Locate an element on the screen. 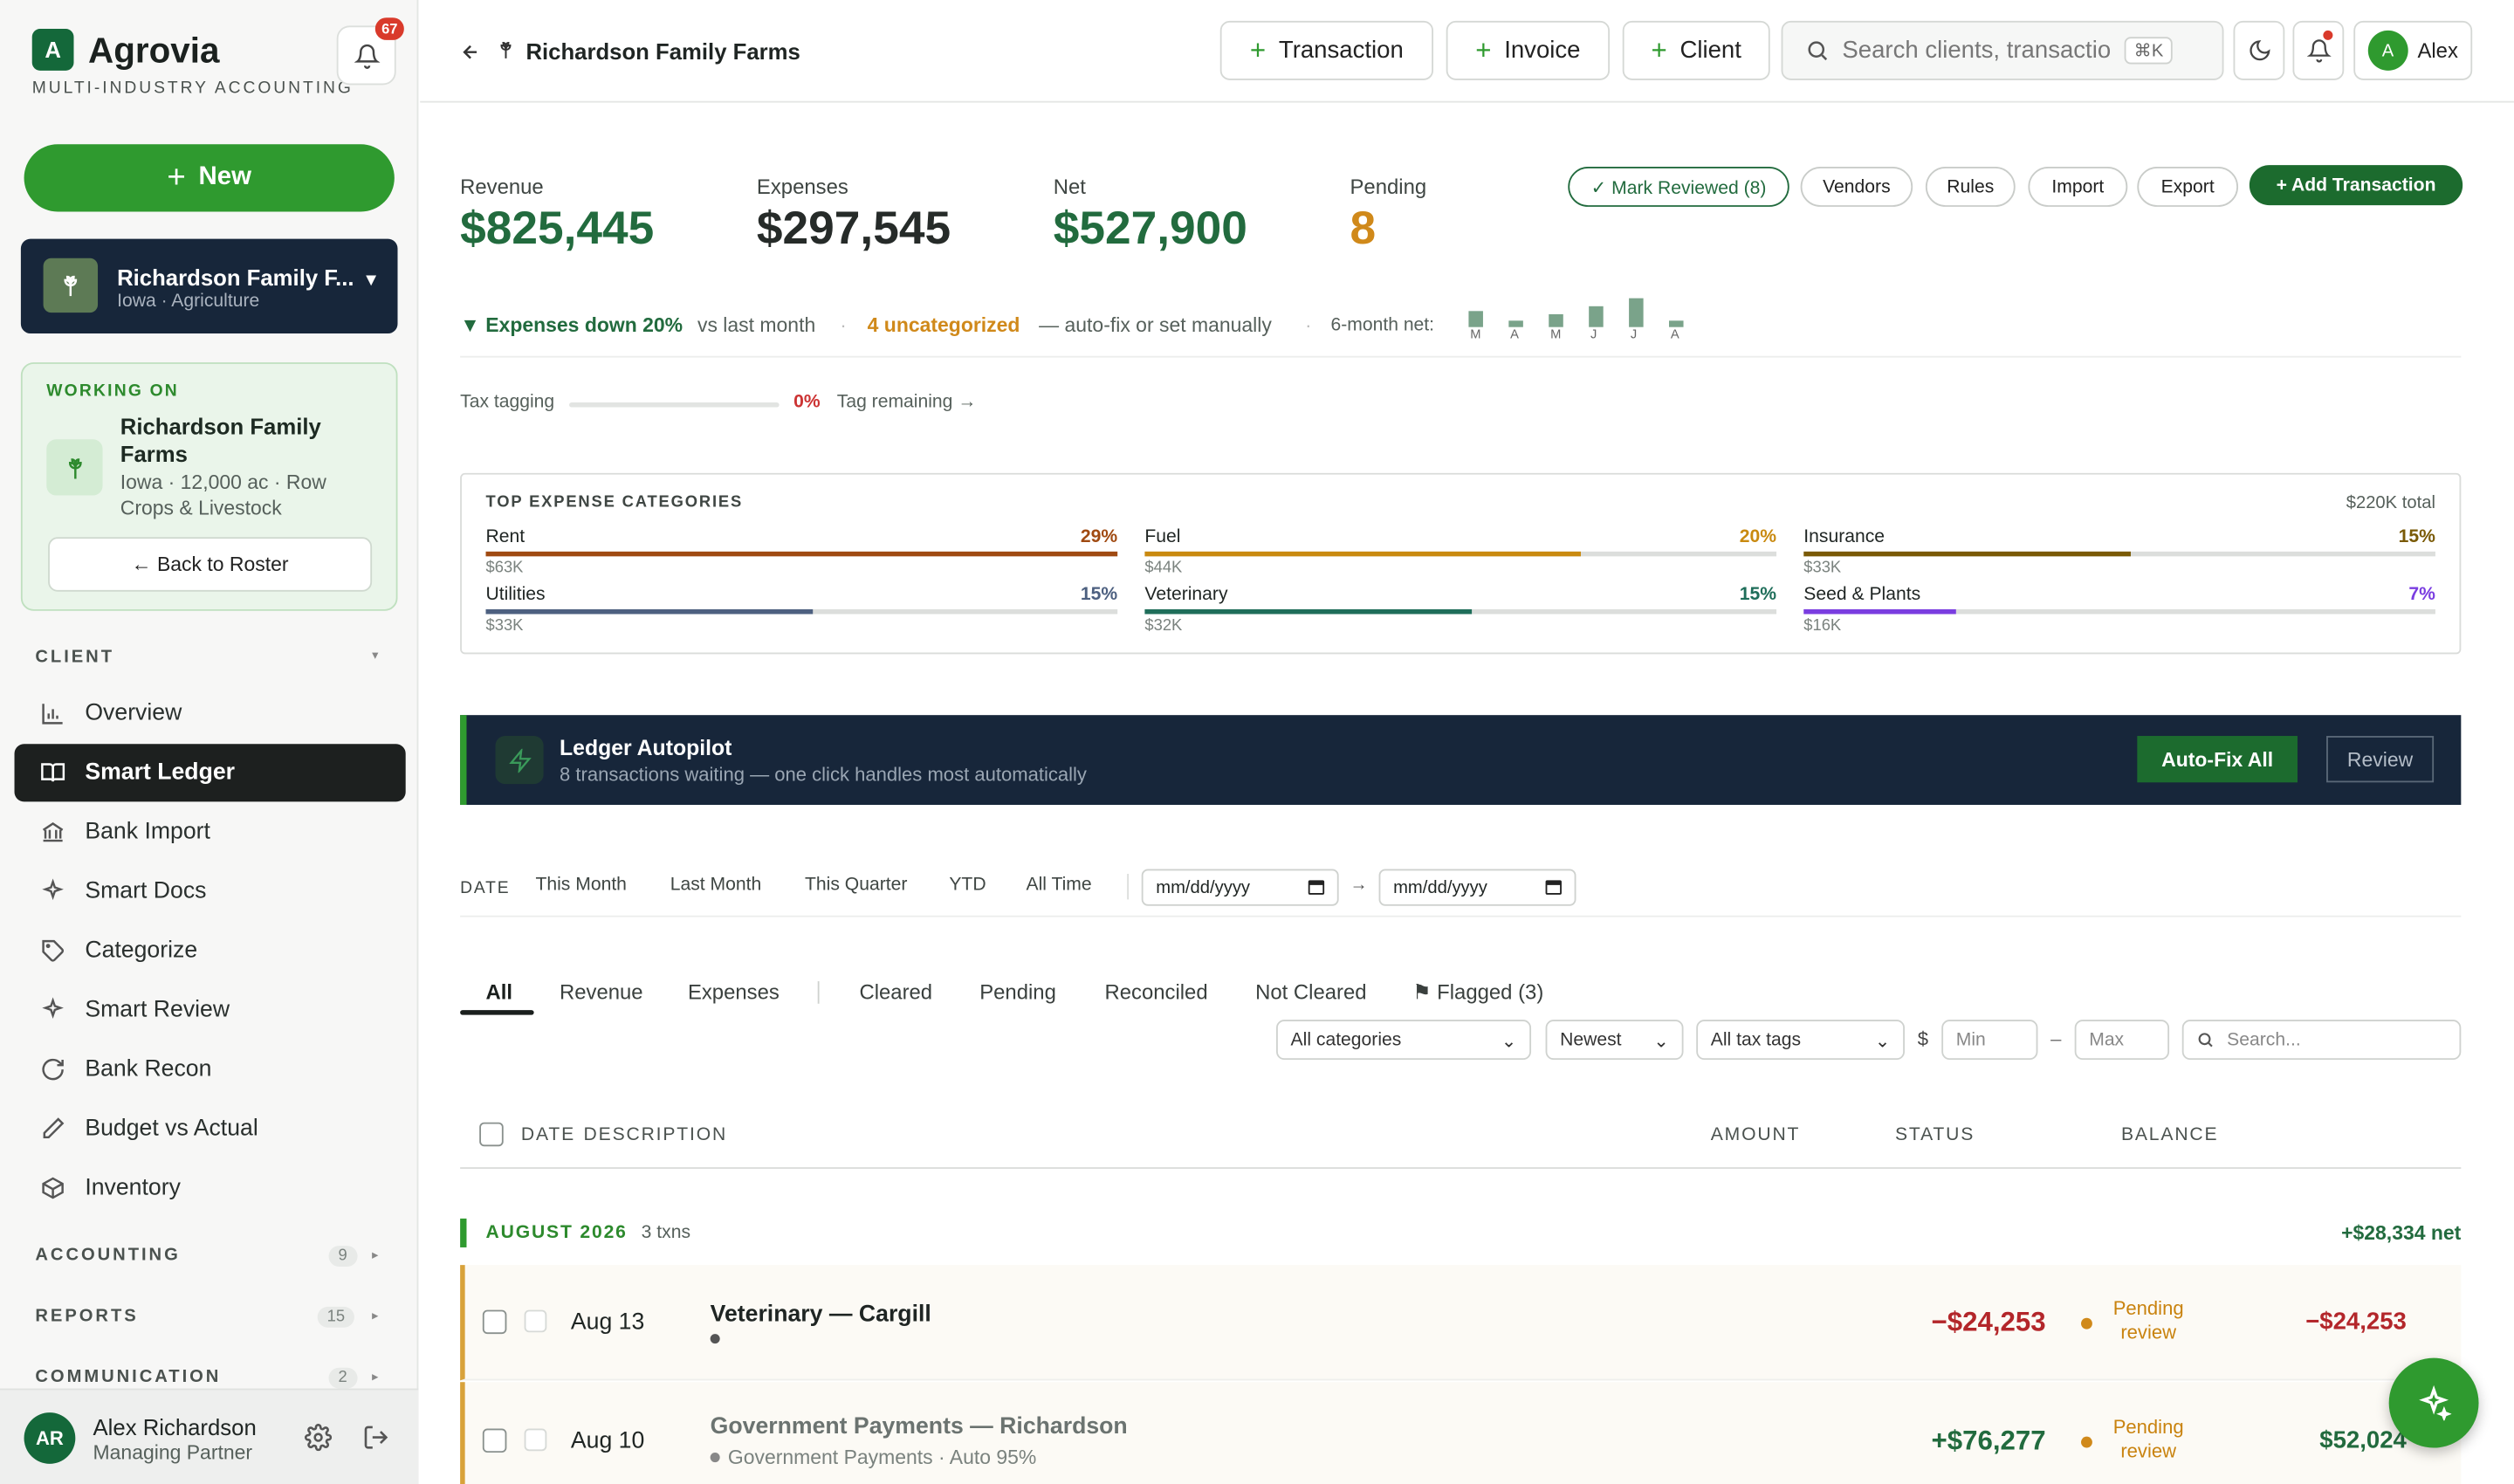 The height and width of the screenshot is (1484, 2514). theme-toggle-button is located at coordinates (2259, 50).